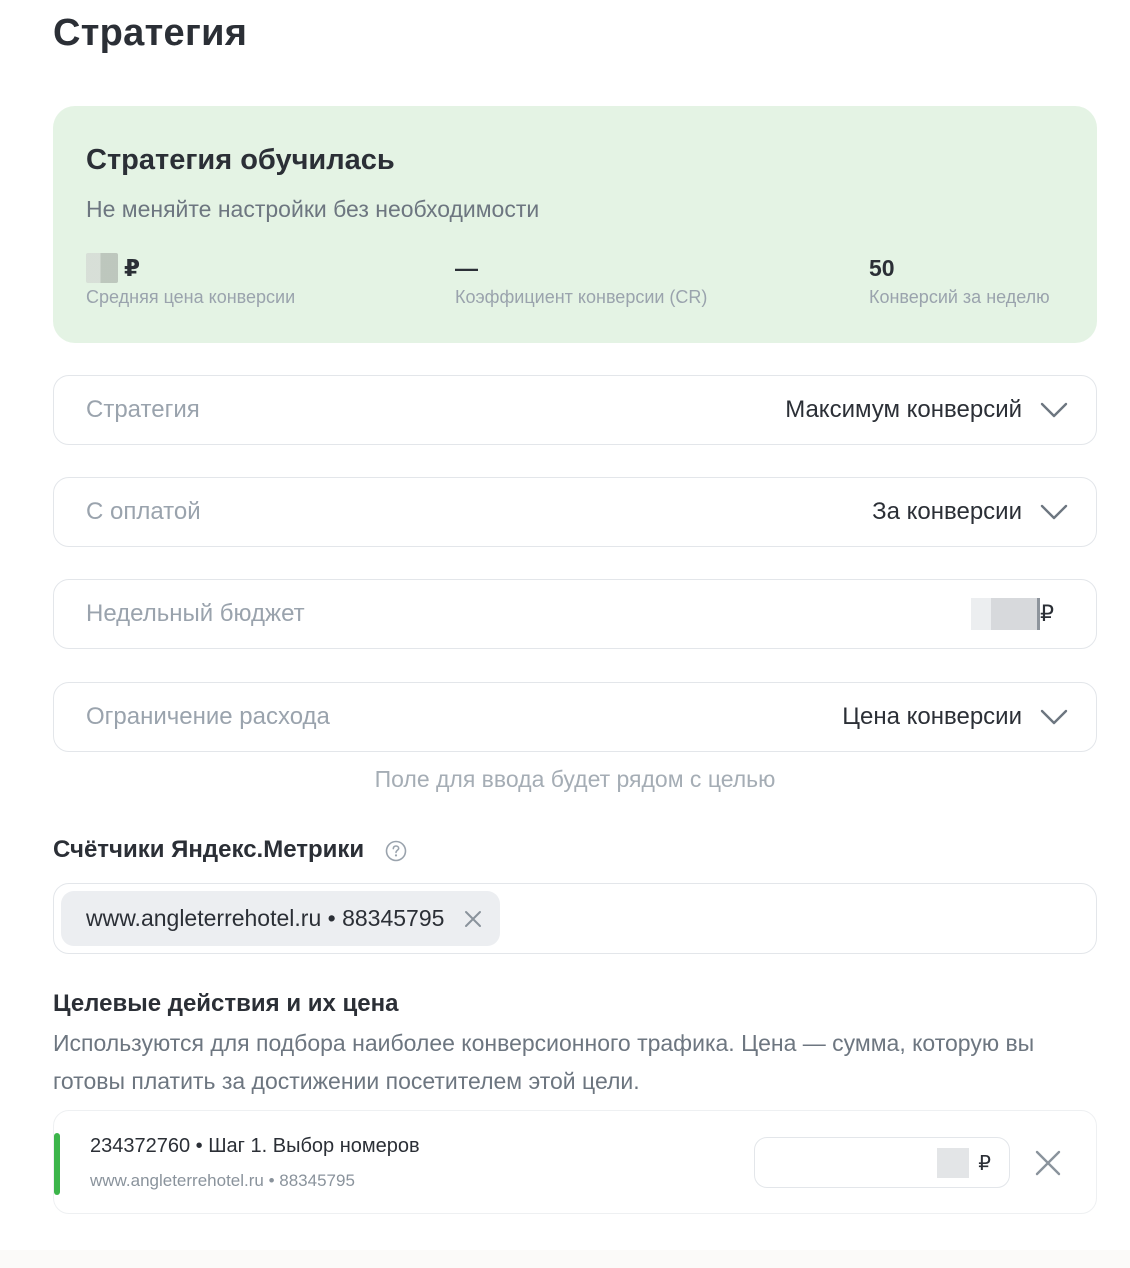  I want to click on help-icon, so click(396, 851).